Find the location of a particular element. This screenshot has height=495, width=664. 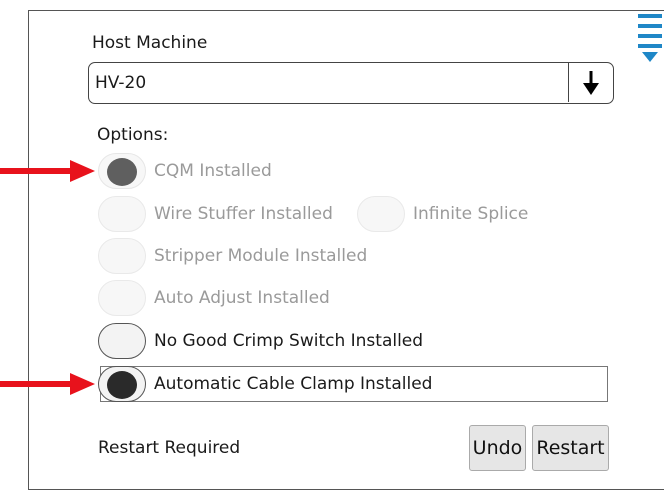

infinite-splice-toggle is located at coordinates (381, 214).